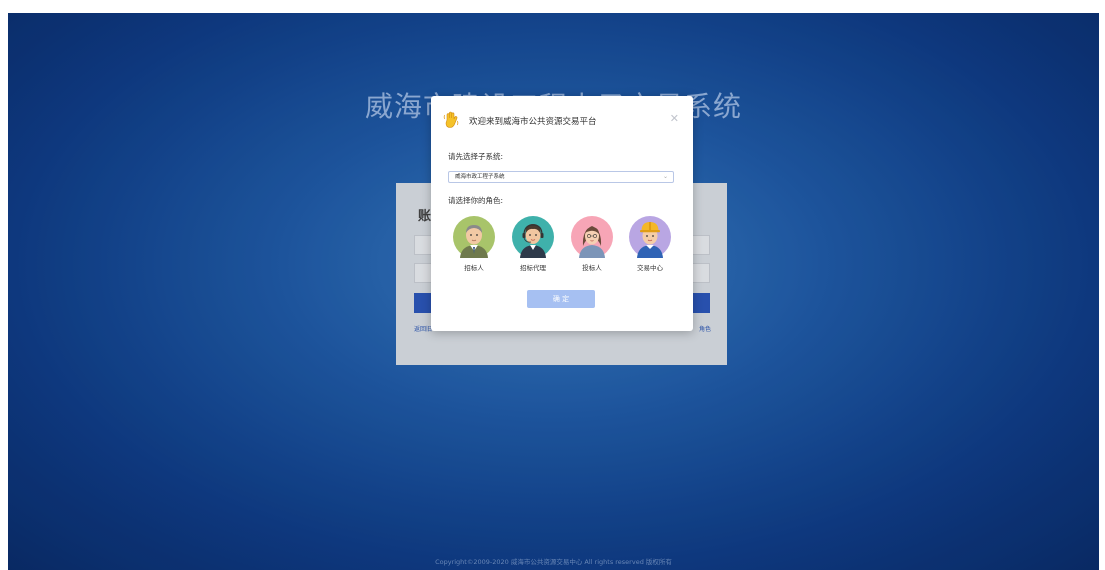 This screenshot has height=570, width=1105. Describe the element at coordinates (650, 237) in the screenshot. I see `trading-center-avatar-icon` at that location.